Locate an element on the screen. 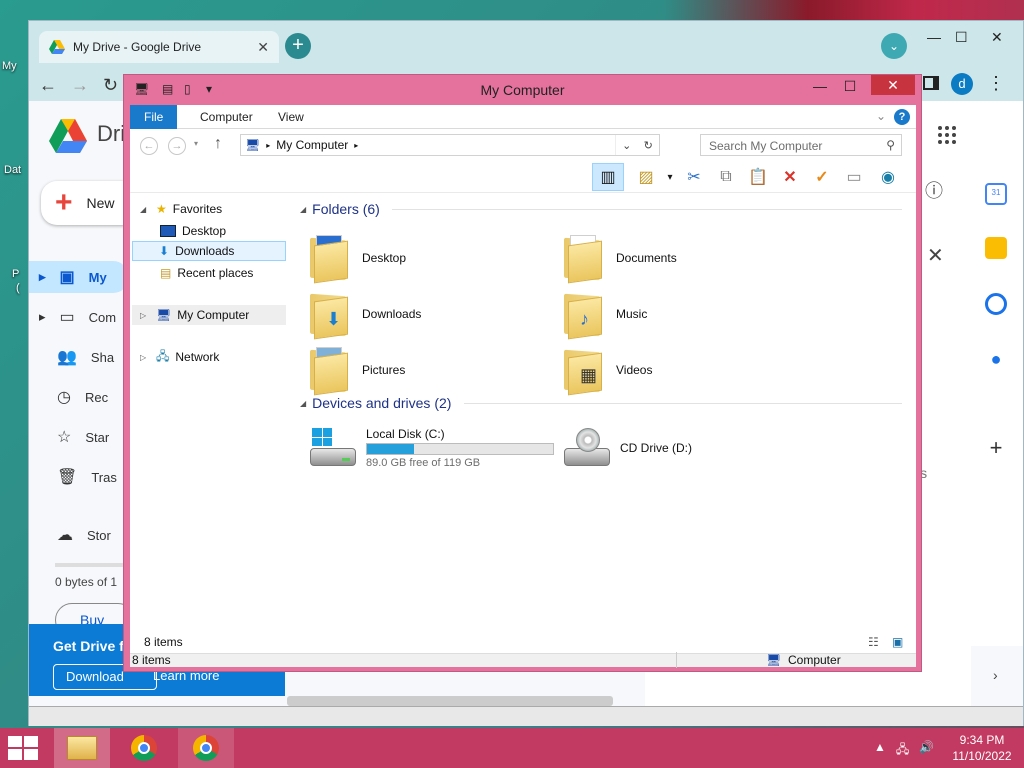  apps-grid-icon is located at coordinates (947, 135).